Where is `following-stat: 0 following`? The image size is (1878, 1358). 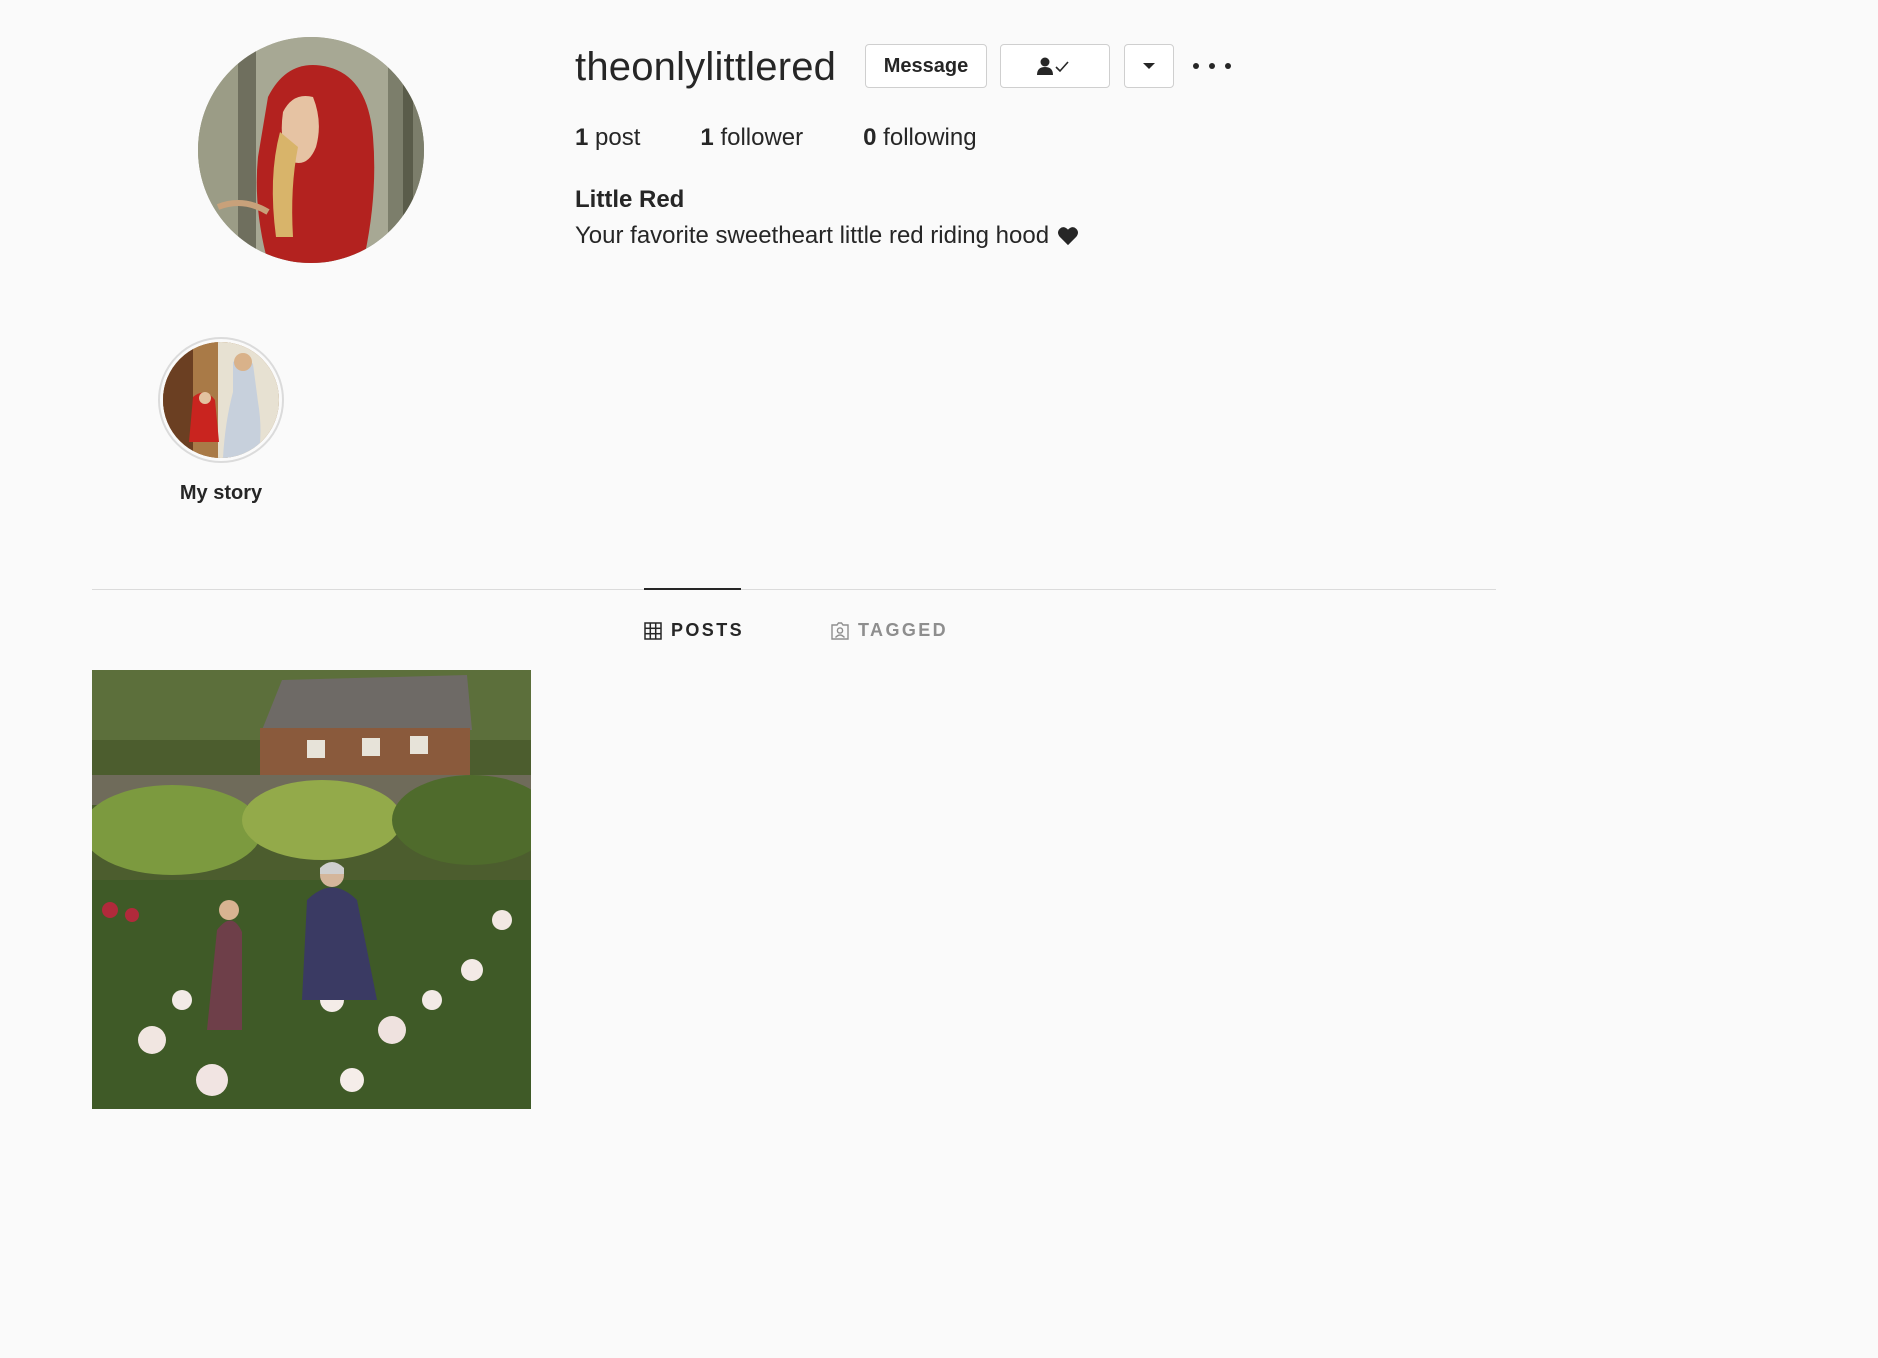 following-stat: 0 following is located at coordinates (919, 138).